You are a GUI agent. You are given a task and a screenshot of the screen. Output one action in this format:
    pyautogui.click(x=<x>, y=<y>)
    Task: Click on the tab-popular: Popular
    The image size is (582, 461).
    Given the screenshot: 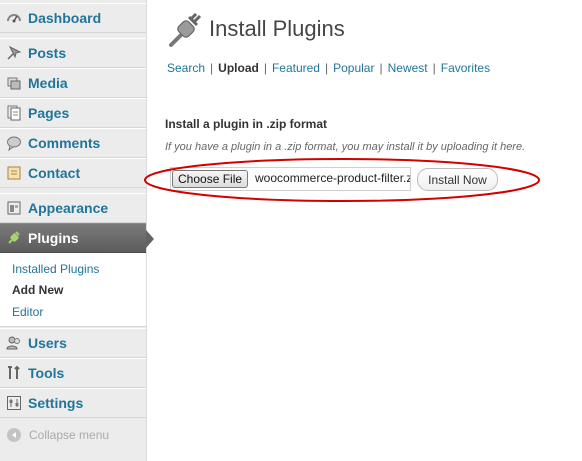 What is the action you would take?
    pyautogui.click(x=353, y=68)
    